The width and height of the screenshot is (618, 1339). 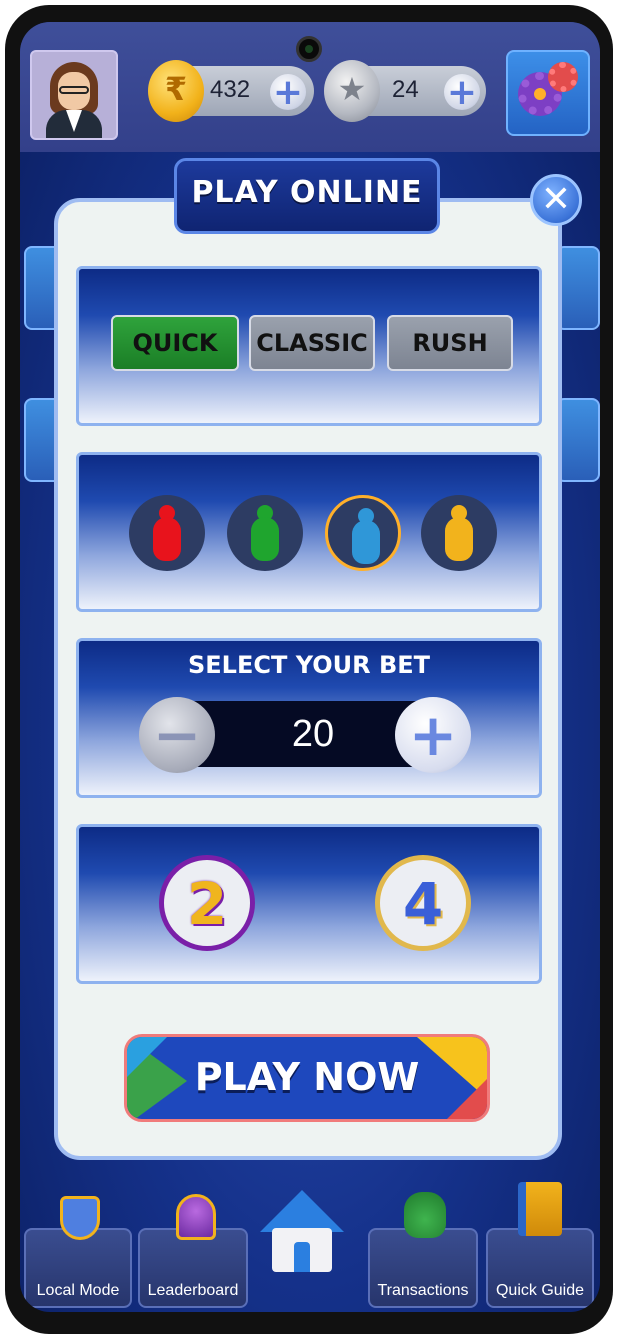 What do you see at coordinates (563, 77) in the screenshot?
I see `gear-small-icon` at bounding box center [563, 77].